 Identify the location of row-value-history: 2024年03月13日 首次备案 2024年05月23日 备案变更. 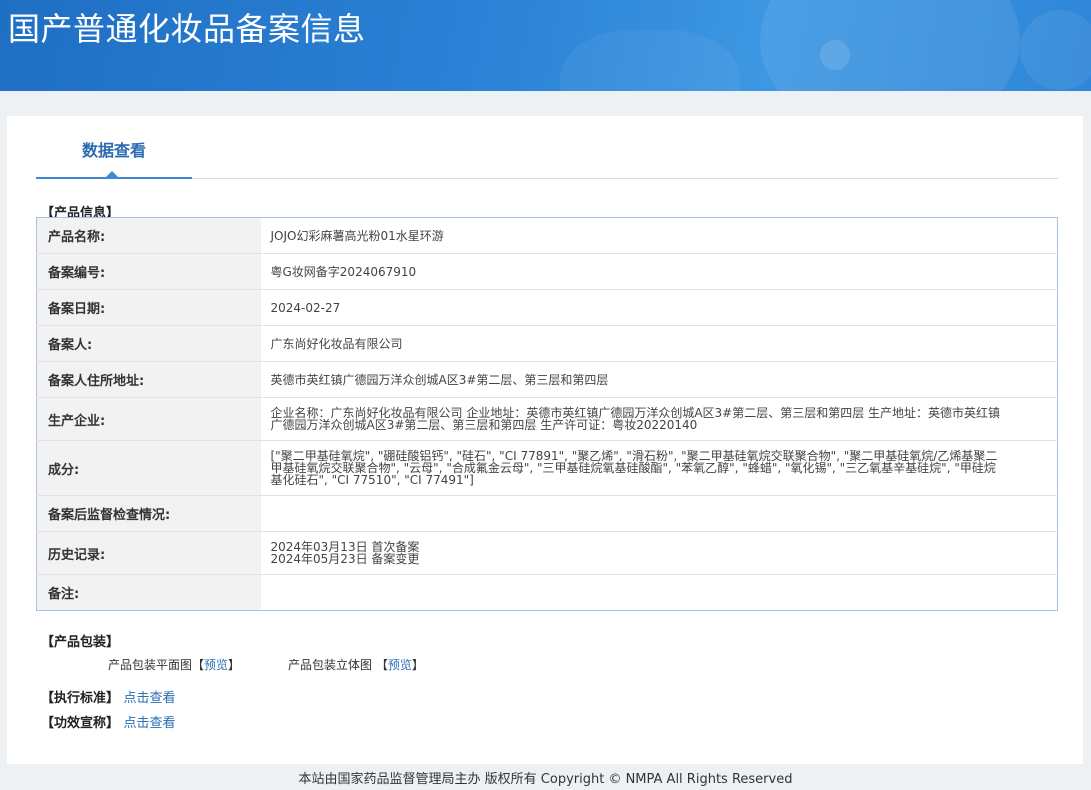
(659, 553).